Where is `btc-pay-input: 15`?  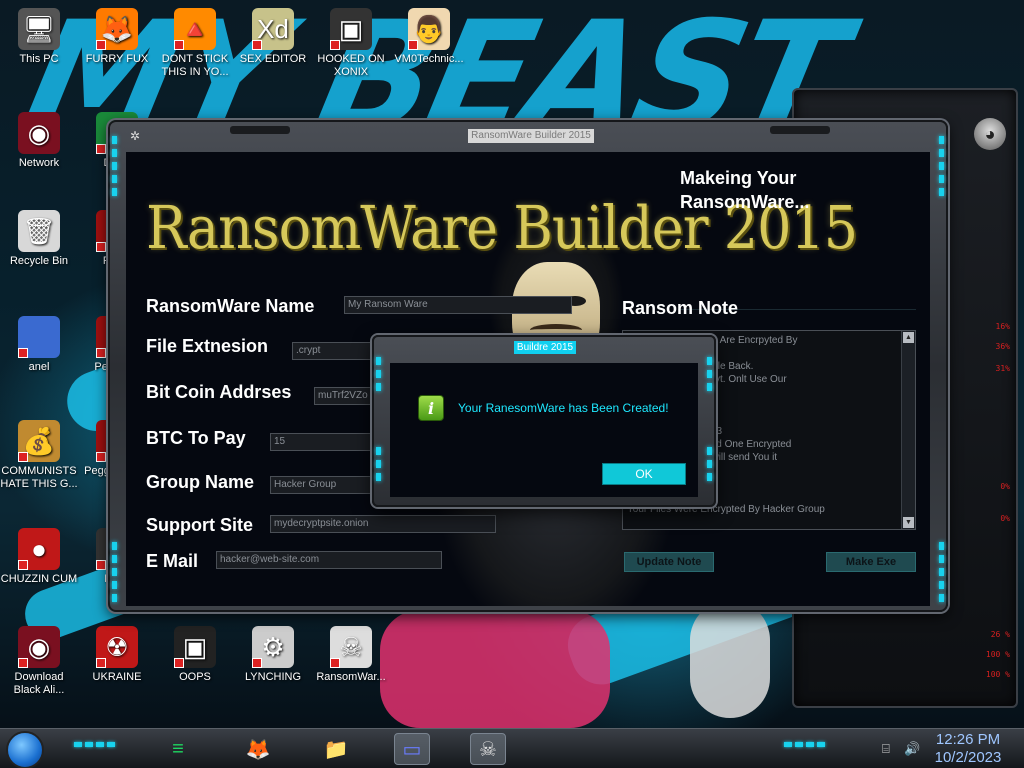 btc-pay-input: 15 is located at coordinates (324, 442).